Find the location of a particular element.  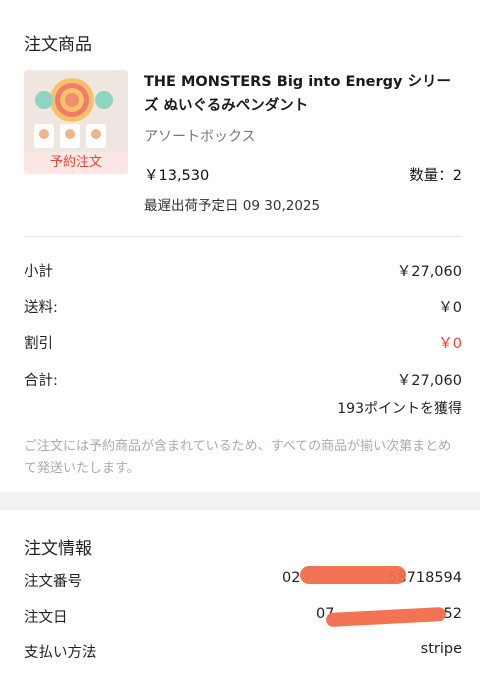

redaction-mark is located at coordinates (353, 575).